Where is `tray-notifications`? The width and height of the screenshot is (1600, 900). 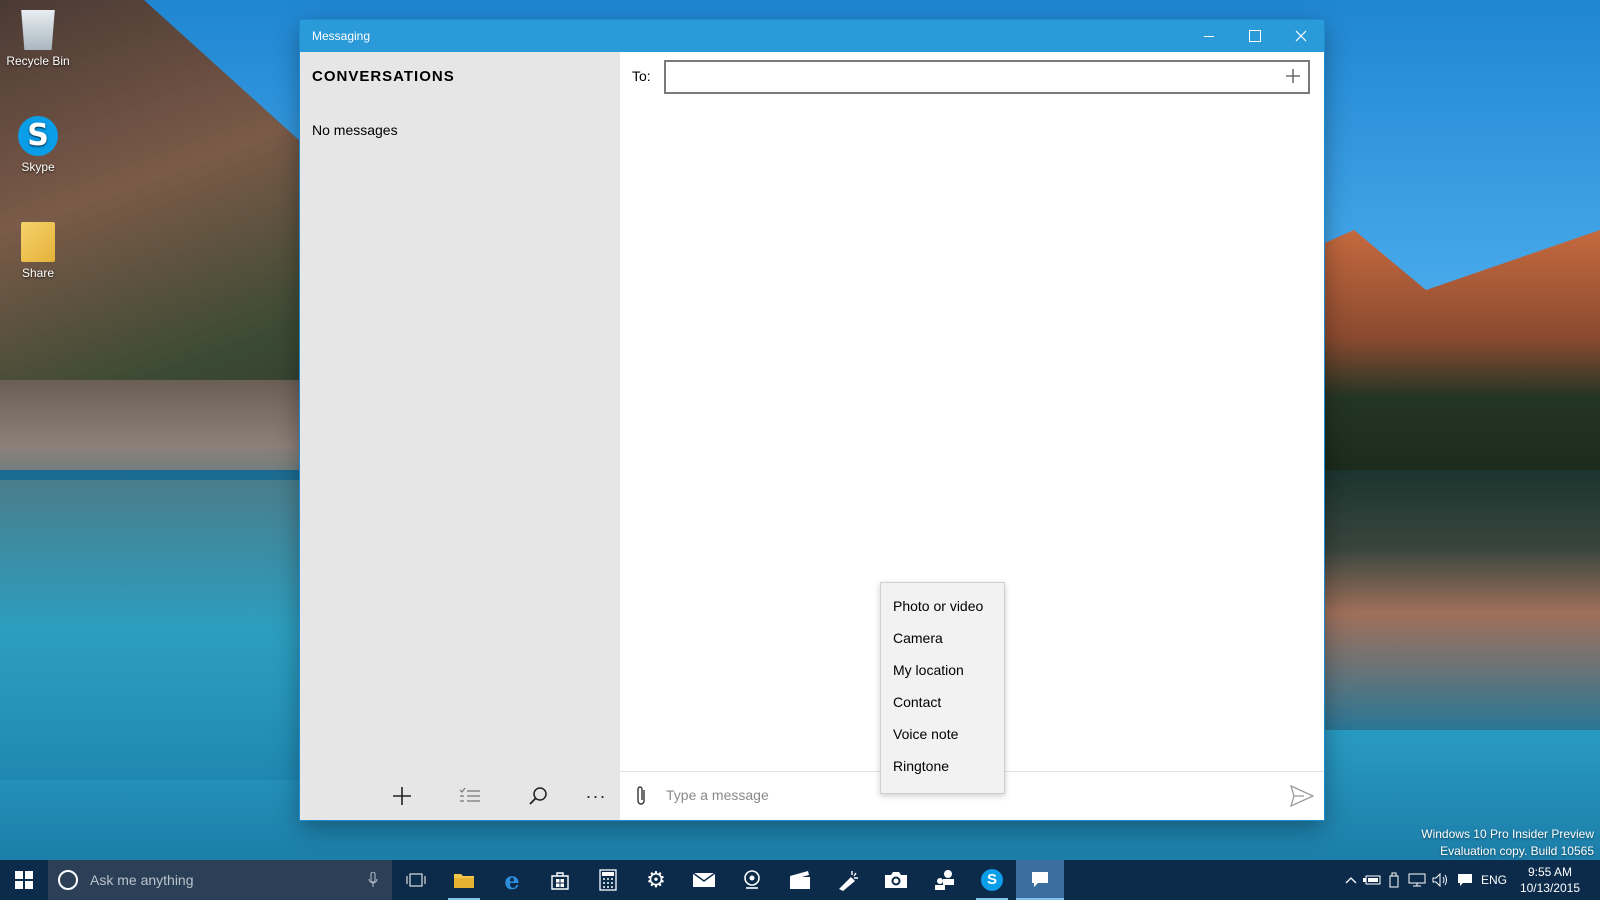 tray-notifications is located at coordinates (1465, 880).